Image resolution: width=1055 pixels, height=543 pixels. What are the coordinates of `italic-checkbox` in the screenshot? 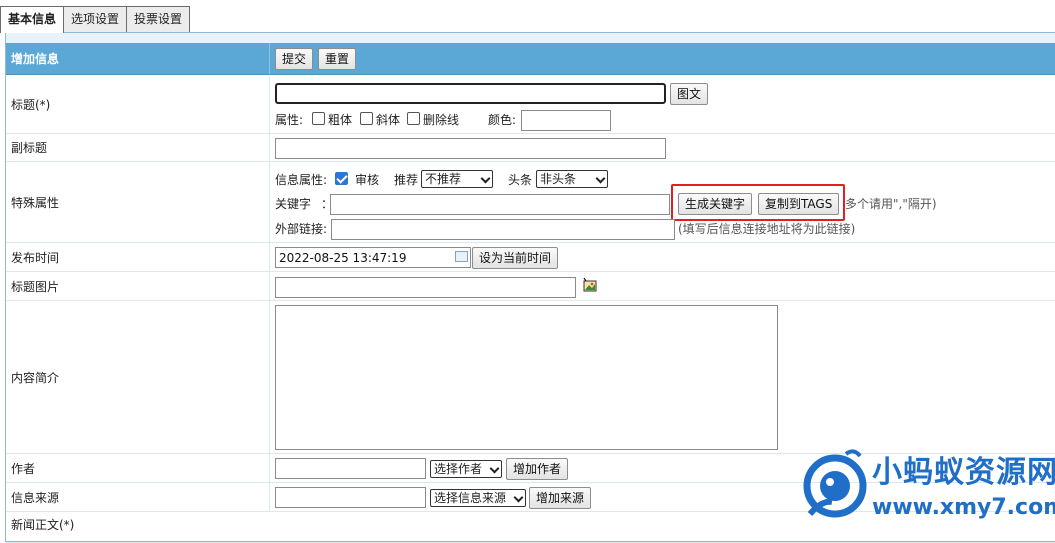 It's located at (366, 118).